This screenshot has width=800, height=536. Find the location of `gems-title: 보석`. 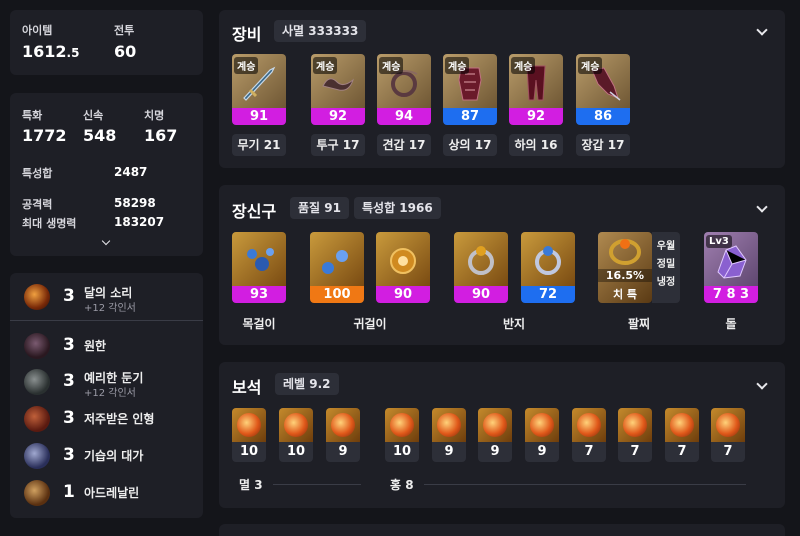

gems-title: 보석 is located at coordinates (247, 387).